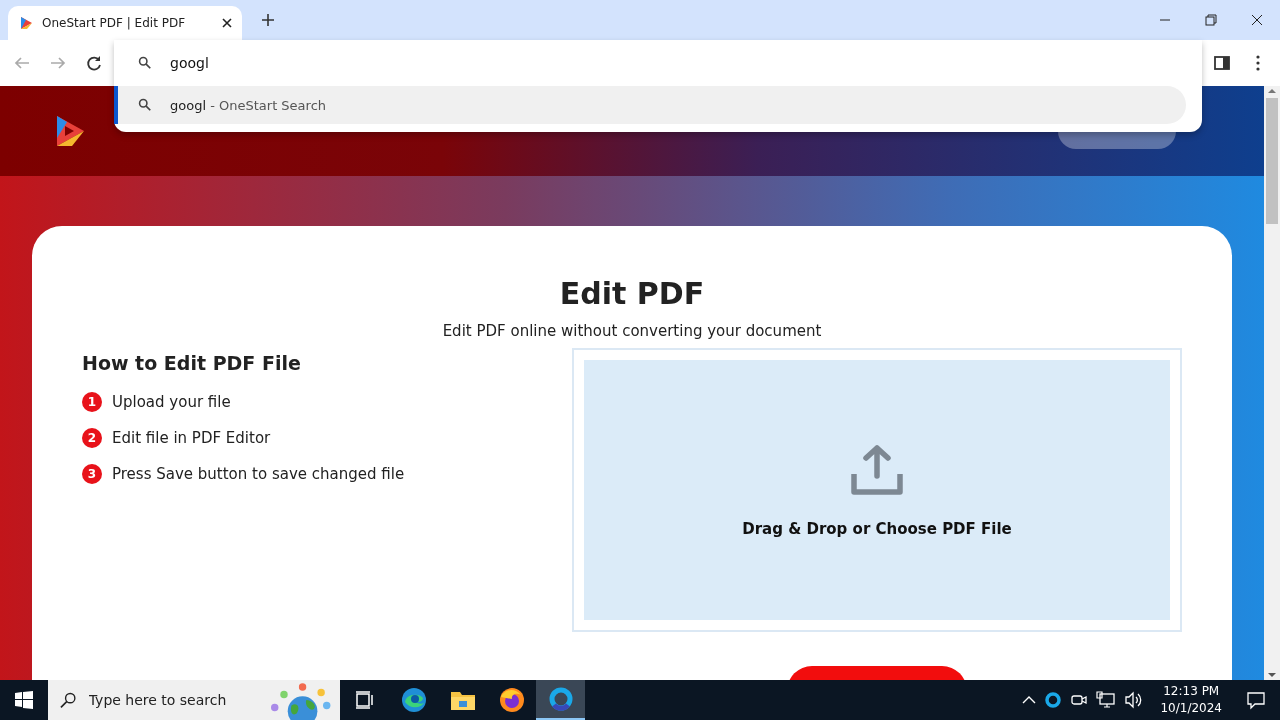  What do you see at coordinates (413, 700) in the screenshot?
I see `browser-icon` at bounding box center [413, 700].